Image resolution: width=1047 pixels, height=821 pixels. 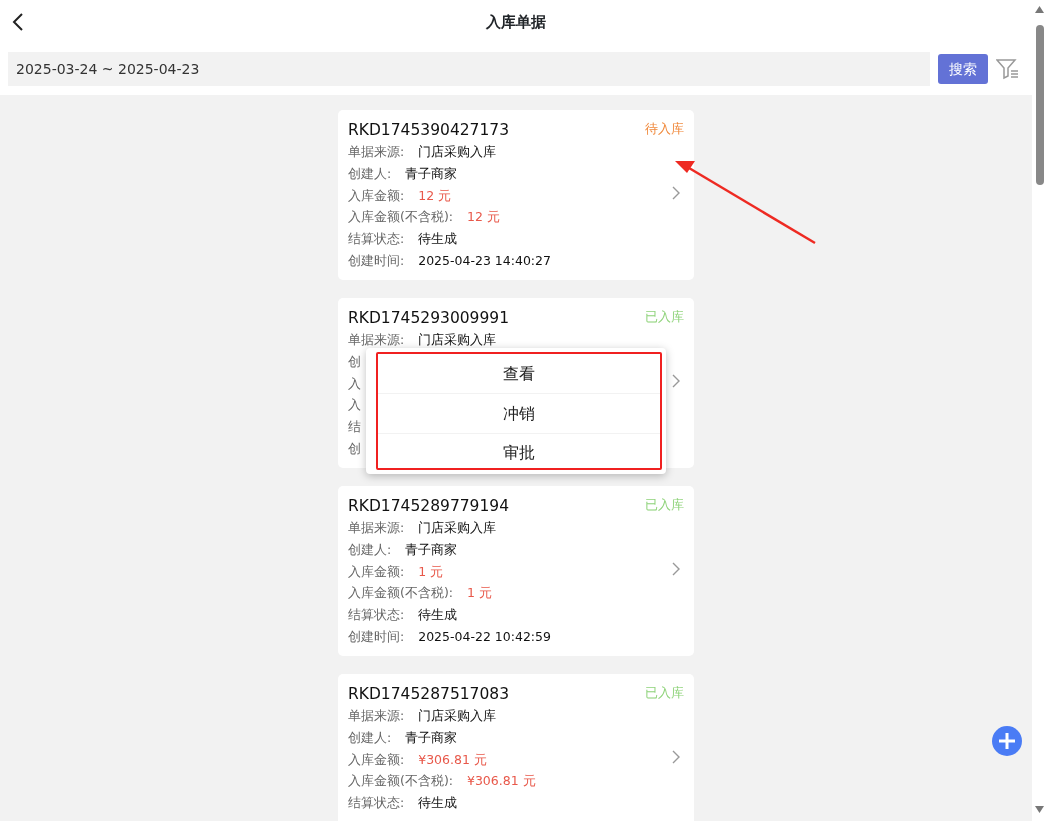 I want to click on menu-item: 查看, so click(x=519, y=374).